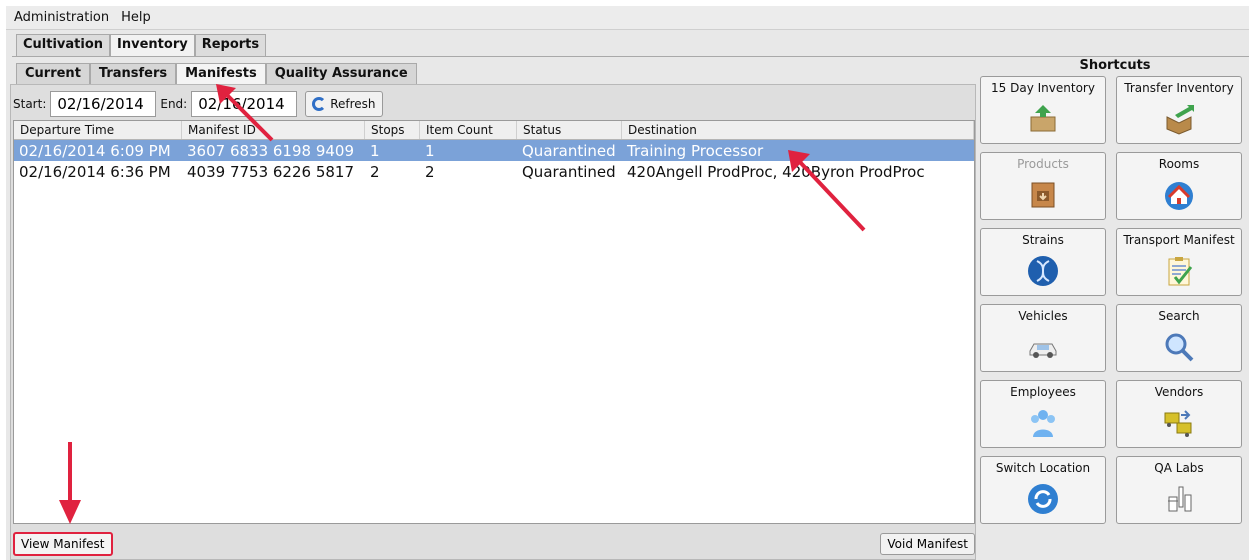 This screenshot has height=560, width=1249. What do you see at coordinates (1043, 271) in the screenshot?
I see `strains-dna-icon` at bounding box center [1043, 271].